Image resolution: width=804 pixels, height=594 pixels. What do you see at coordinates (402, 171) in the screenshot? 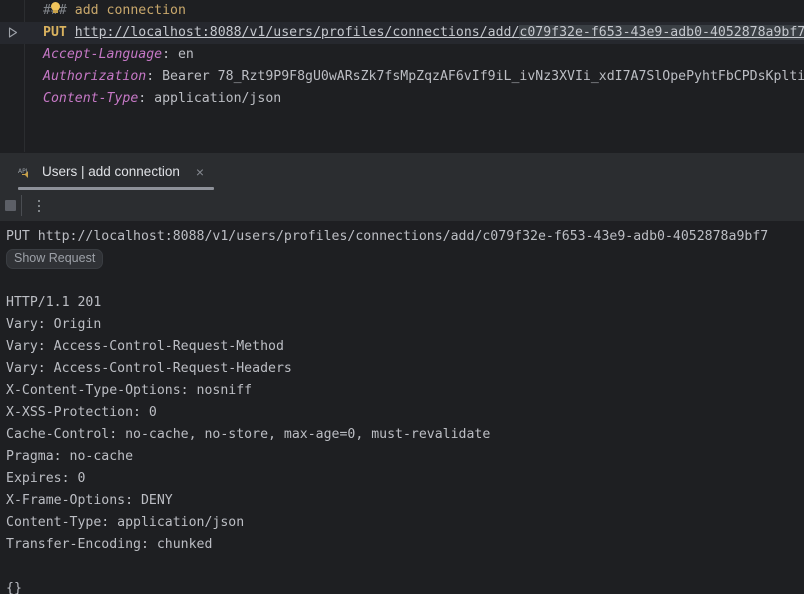
I see `response-tab-bar: API Users | add connection ×` at bounding box center [402, 171].